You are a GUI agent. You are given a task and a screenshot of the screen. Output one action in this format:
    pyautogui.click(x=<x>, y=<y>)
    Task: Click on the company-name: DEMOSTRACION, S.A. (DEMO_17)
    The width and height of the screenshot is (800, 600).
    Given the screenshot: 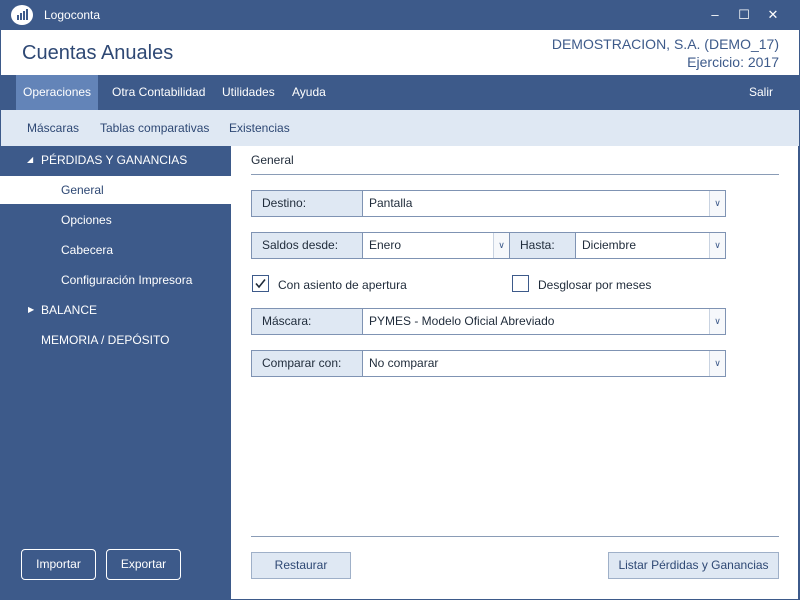 What is the action you would take?
    pyautogui.click(x=665, y=44)
    